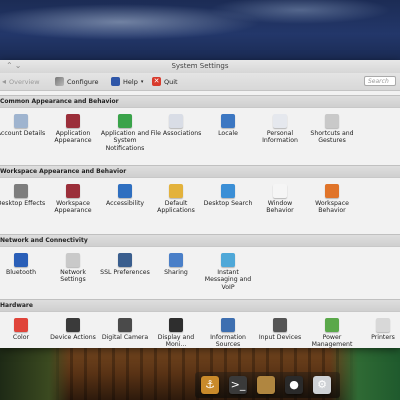  What do you see at coordinates (332, 137) in the screenshot?
I see `setting-label: Shortcuts and Gestures` at bounding box center [332, 137].